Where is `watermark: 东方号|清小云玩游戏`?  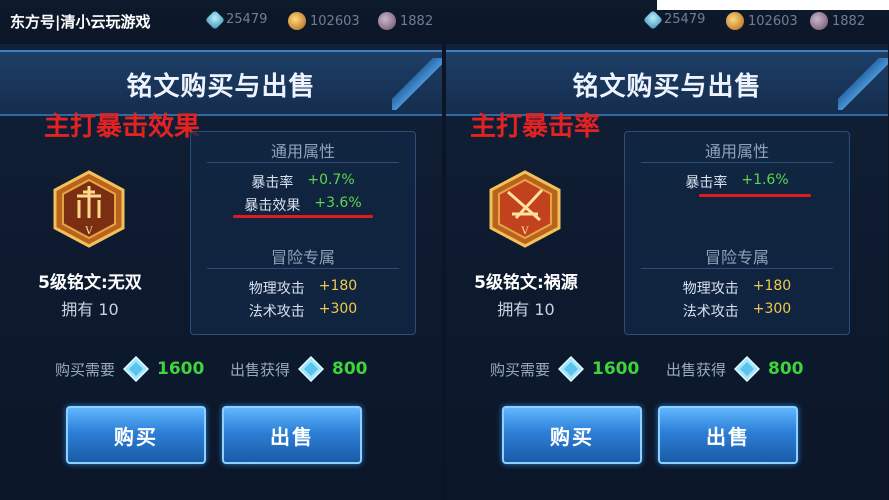 watermark: 东方号|清小云玩游戏 is located at coordinates (80, 22).